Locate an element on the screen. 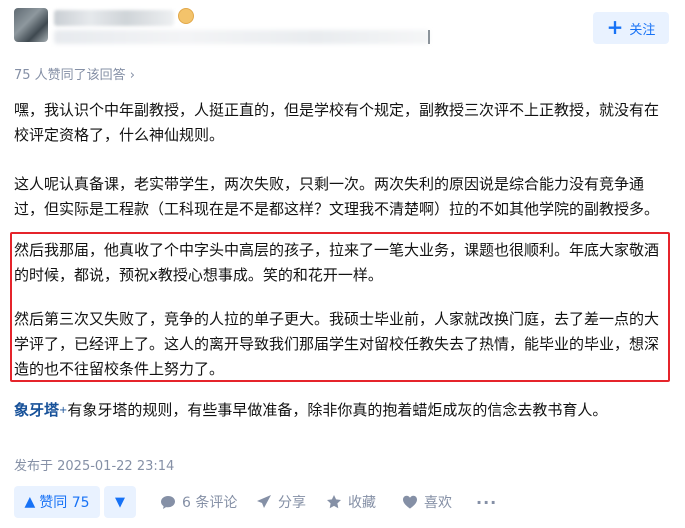 The height and width of the screenshot is (528, 685). signature-link: 象牙塔 is located at coordinates (36, 410).